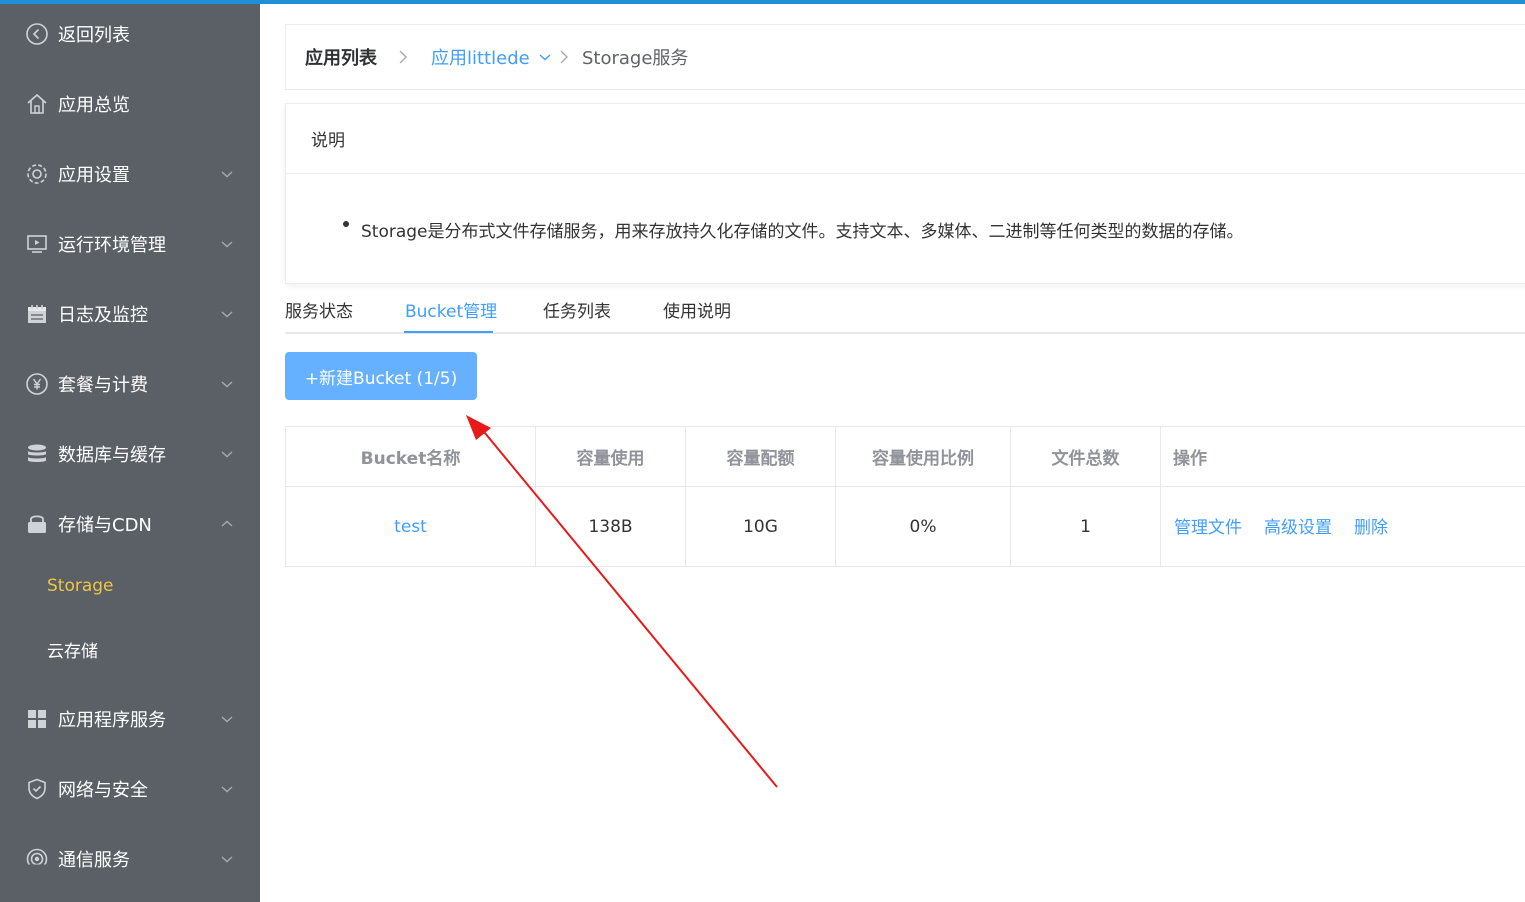 The height and width of the screenshot is (902, 1525). Describe the element at coordinates (37, 314) in the screenshot. I see `calendar-icon` at that location.